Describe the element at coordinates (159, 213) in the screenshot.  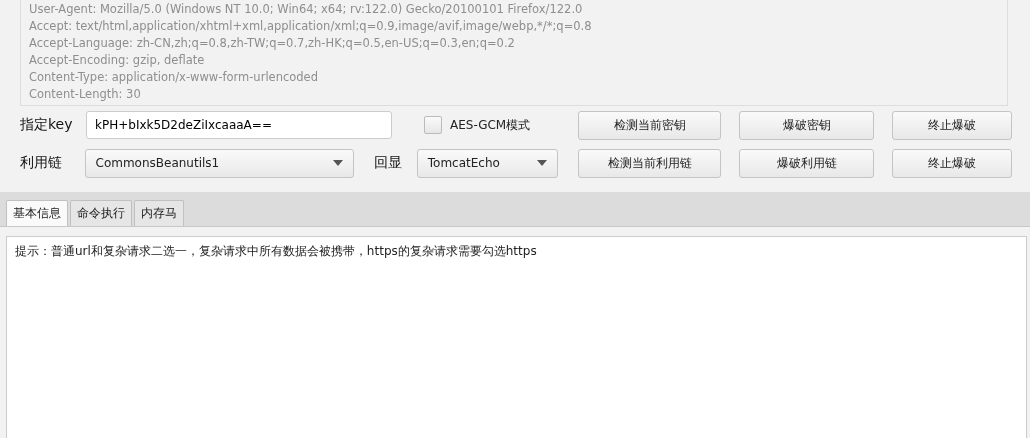
I see `tab: 内存马` at that location.